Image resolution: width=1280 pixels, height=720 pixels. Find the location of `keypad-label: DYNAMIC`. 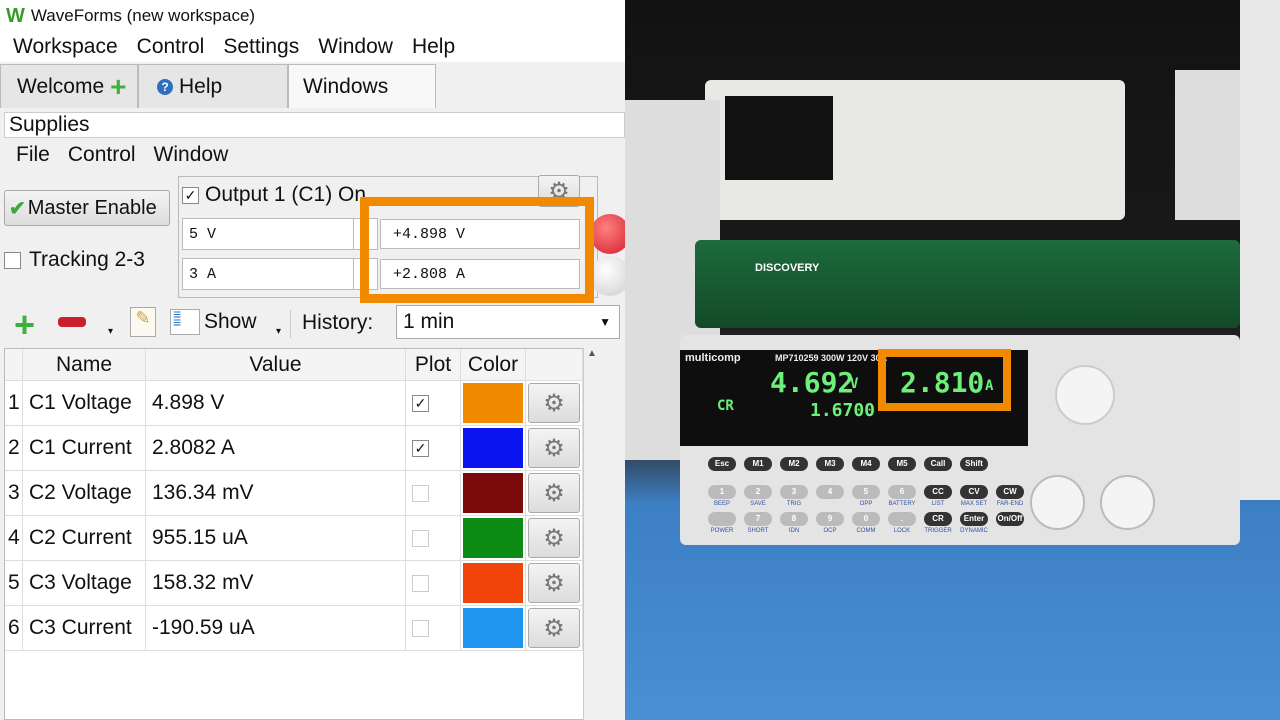

keypad-label: DYNAMIC is located at coordinates (974, 531).